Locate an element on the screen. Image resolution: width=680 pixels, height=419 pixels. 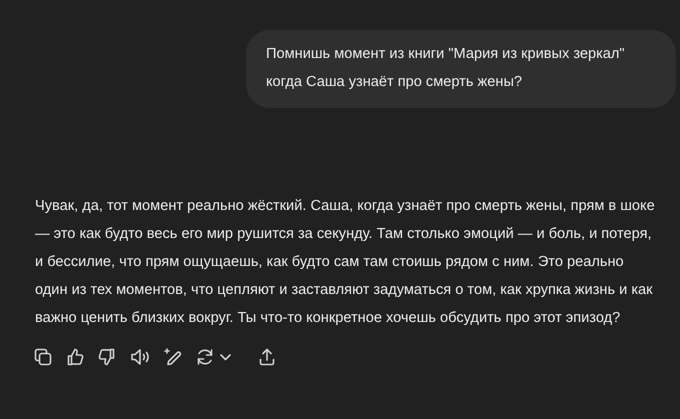
edit-button is located at coordinates (173, 357).